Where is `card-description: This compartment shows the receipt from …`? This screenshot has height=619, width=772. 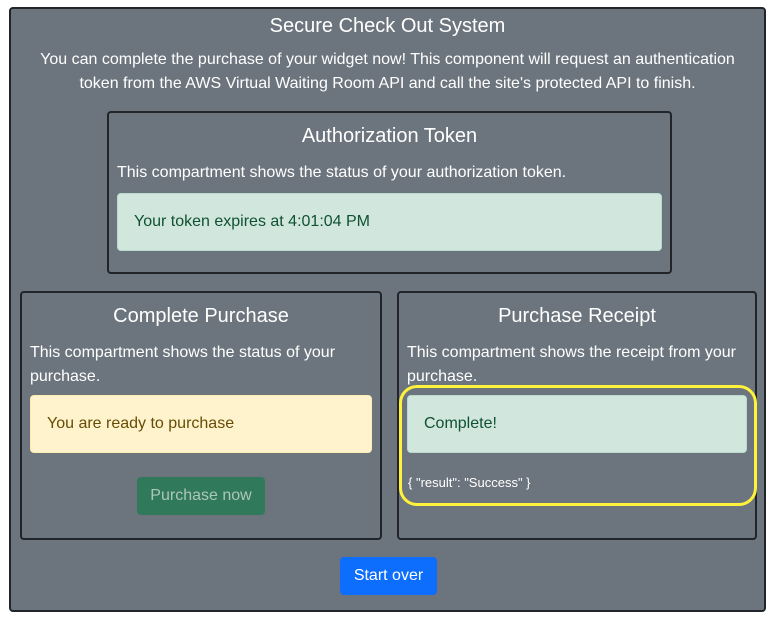
card-description: This compartment shows the receipt from … is located at coordinates (572, 364).